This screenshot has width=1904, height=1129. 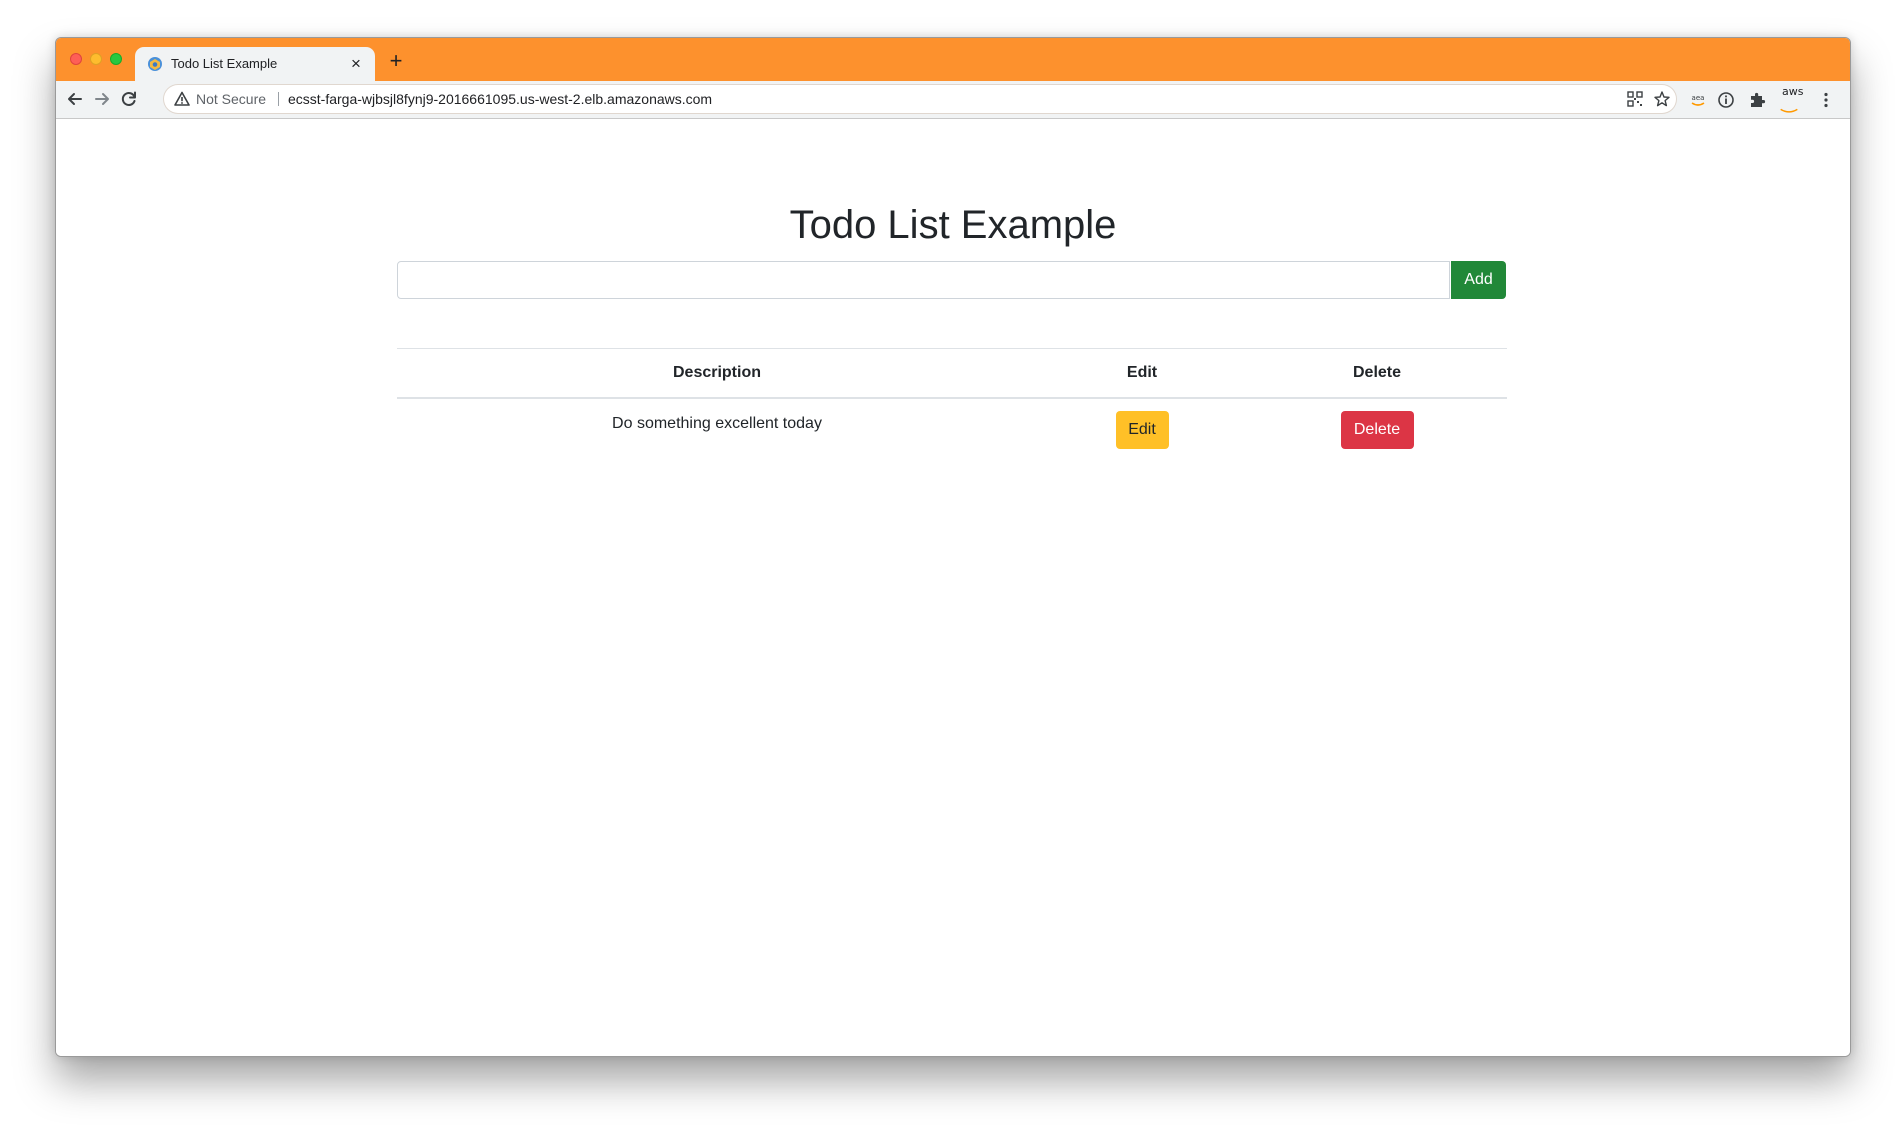 I want to click on aws-icon: aws, so click(x=1792, y=91).